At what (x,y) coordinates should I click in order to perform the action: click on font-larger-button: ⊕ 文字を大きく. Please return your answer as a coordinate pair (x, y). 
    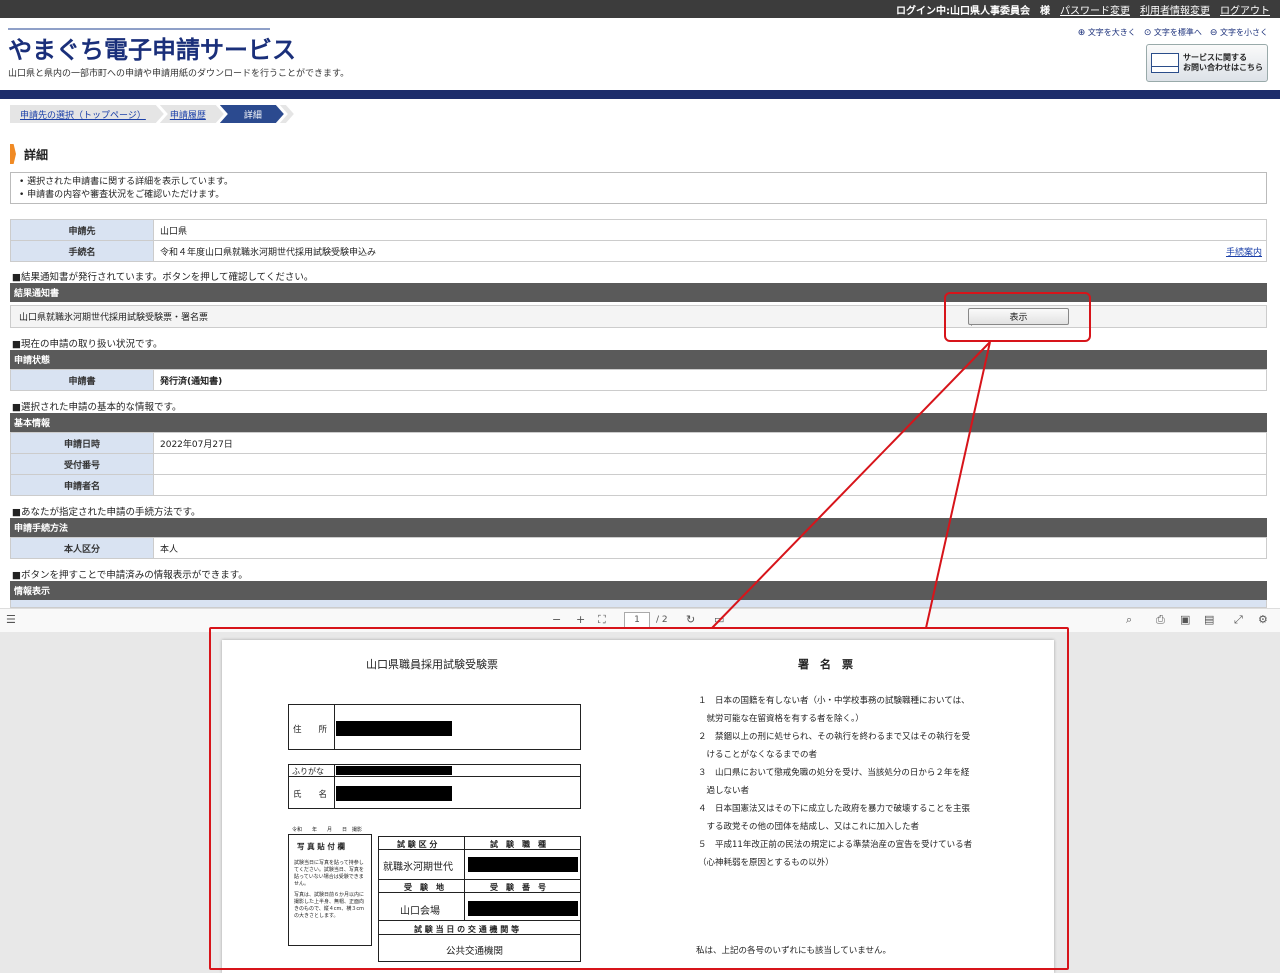
    Looking at the image, I should click on (1107, 32).